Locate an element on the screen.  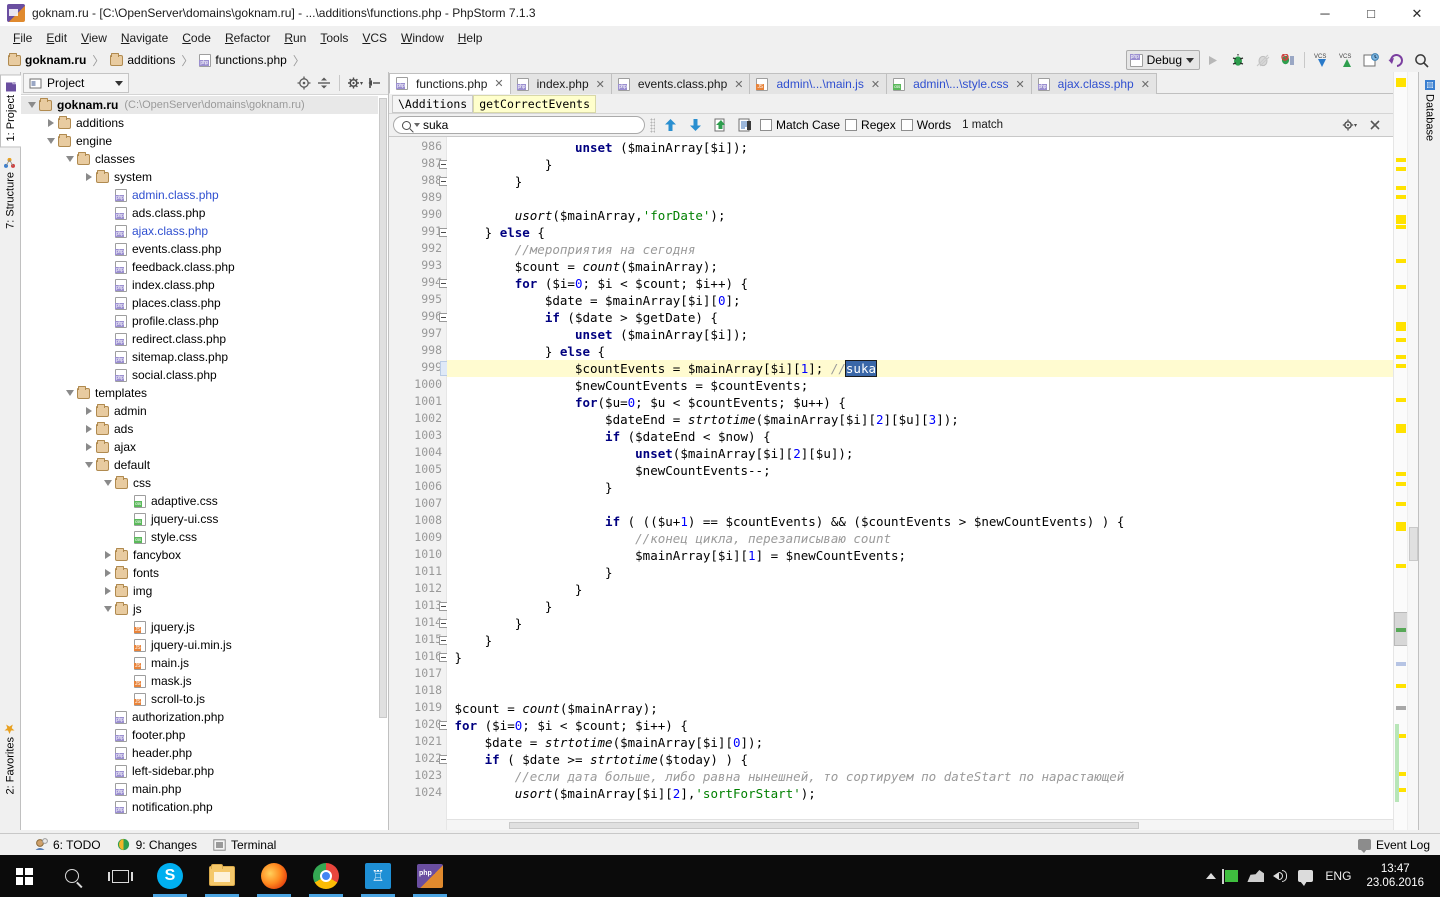
code-line: $date = strtotime($mainArray[$i][0]); is located at coordinates (605, 742).